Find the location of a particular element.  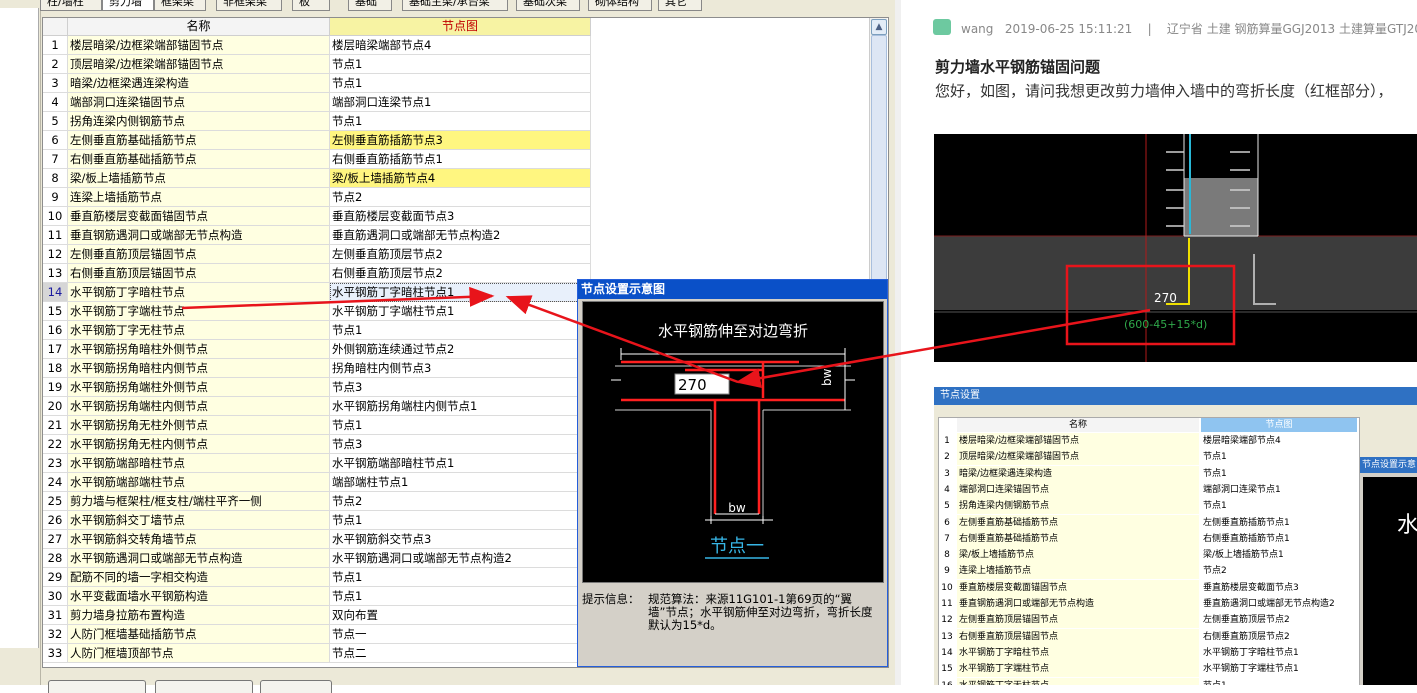

table-row: 19 水平钢筋拐角端柱外侧节点 节点3 is located at coordinates (317, 387).